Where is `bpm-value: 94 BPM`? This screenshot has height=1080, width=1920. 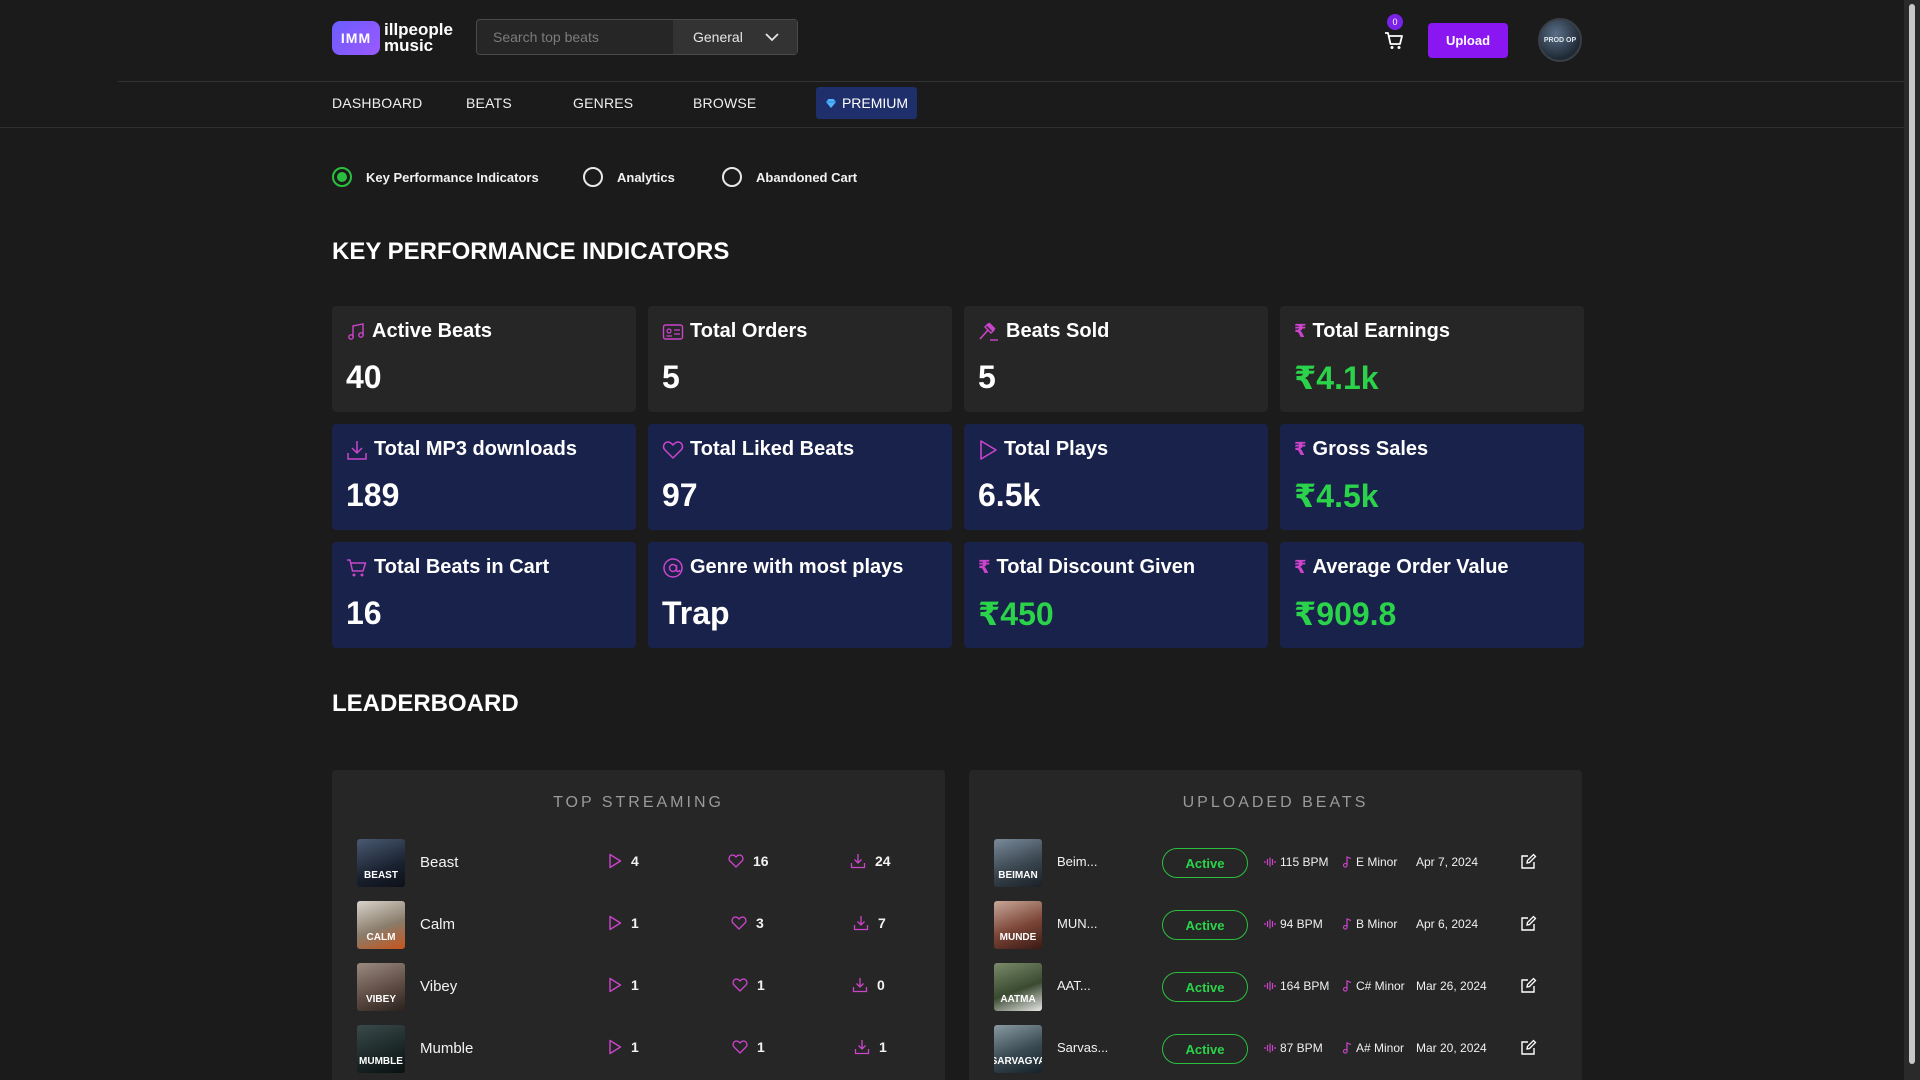 bpm-value: 94 BPM is located at coordinates (1301, 924).